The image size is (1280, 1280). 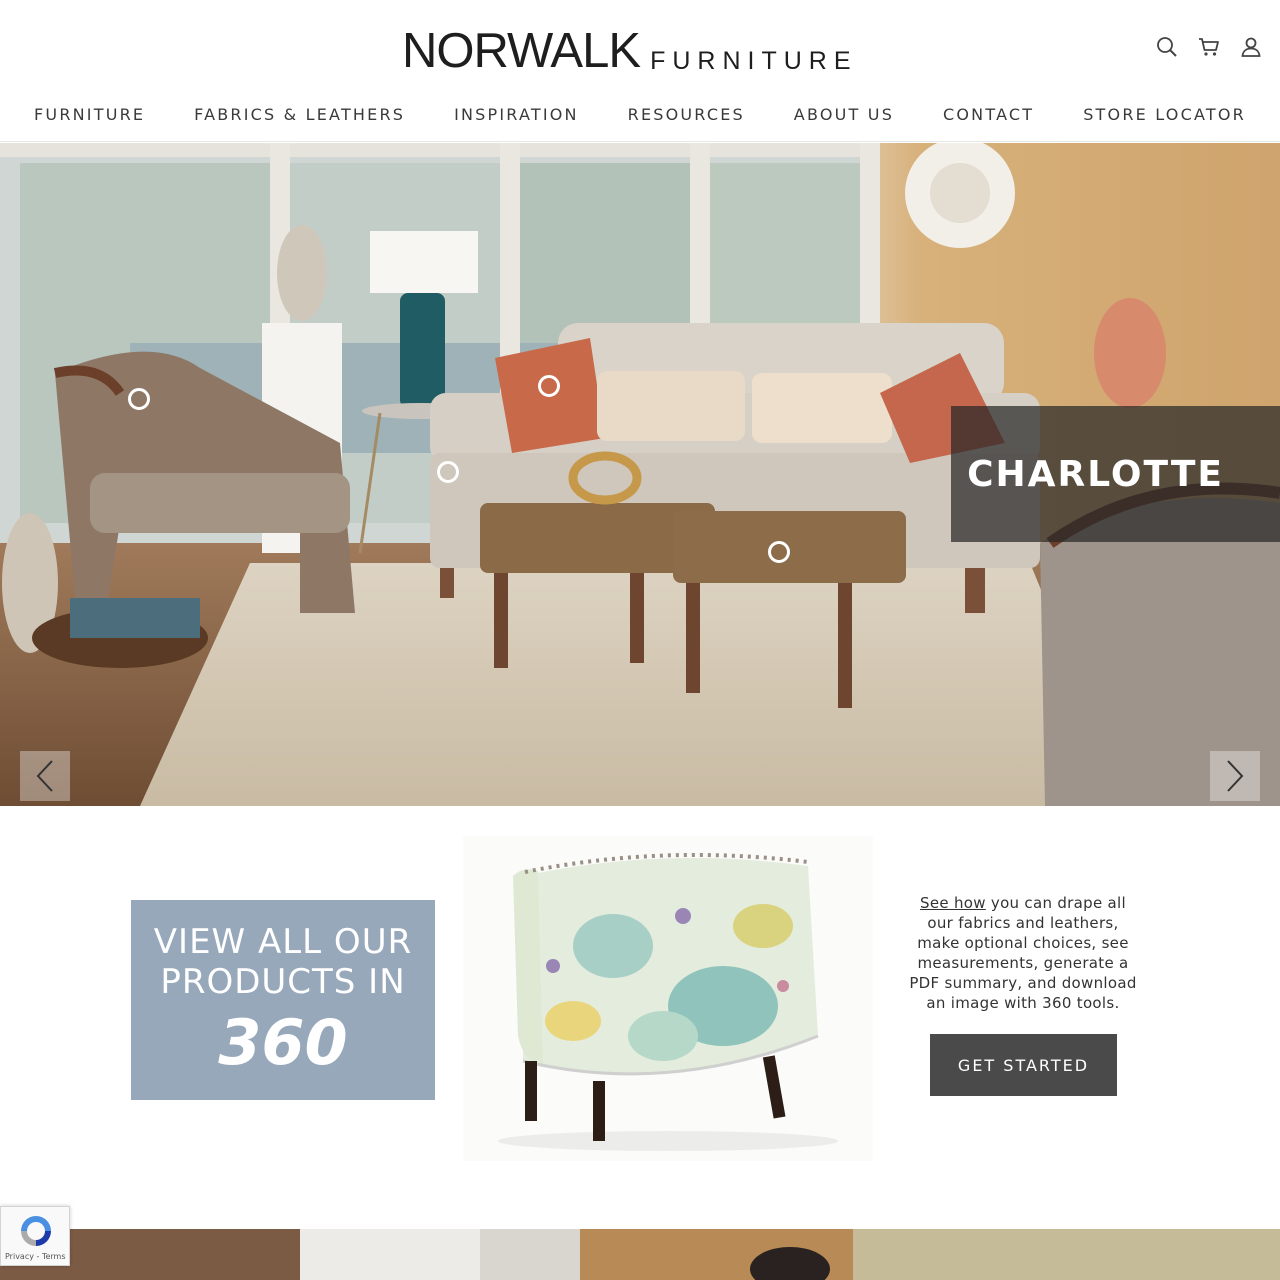 I want to click on search-icon, so click(x=1167, y=47).